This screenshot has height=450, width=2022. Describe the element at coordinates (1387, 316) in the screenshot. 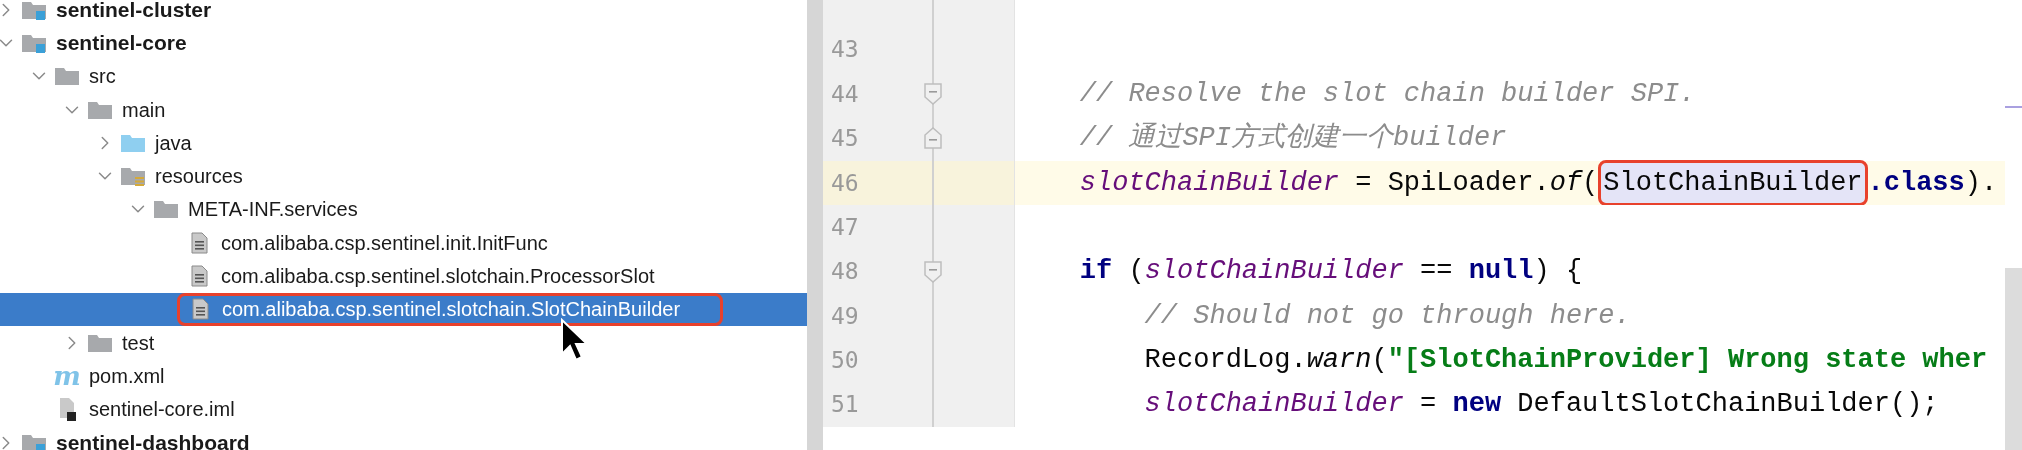

I see `code-line: // Should not go through here.` at that location.